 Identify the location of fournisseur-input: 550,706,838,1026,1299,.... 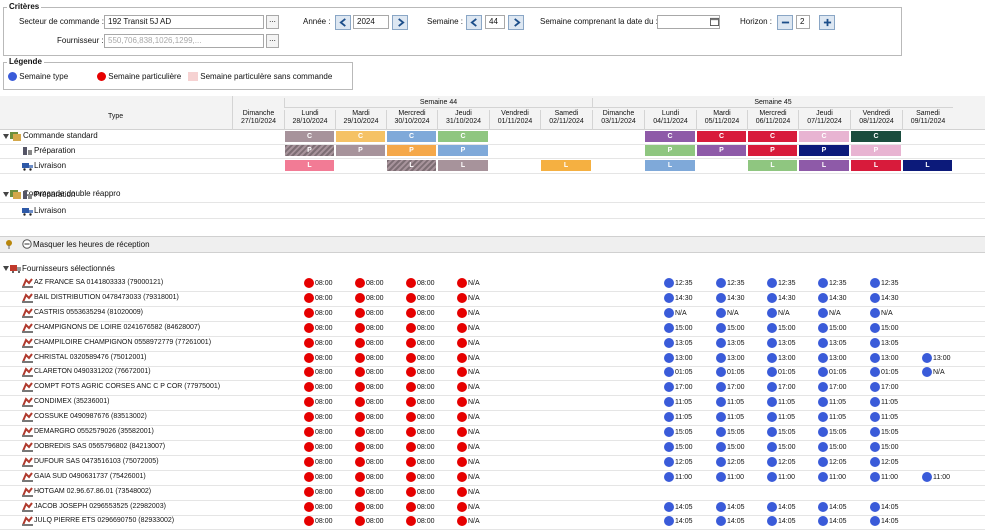
(184, 41).